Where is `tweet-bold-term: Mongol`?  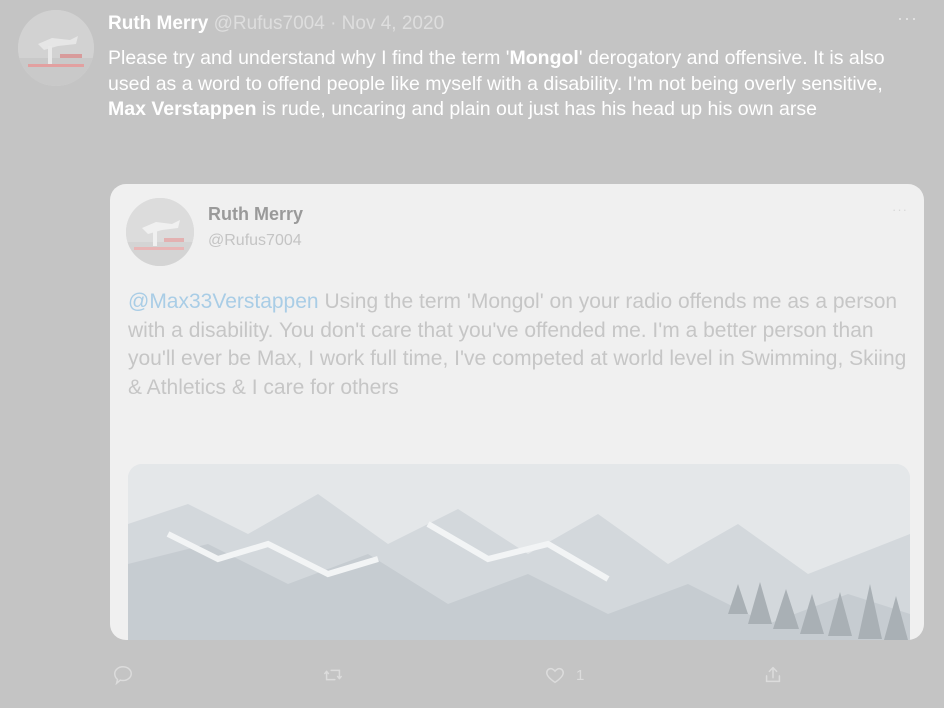 tweet-bold-term: Mongol is located at coordinates (544, 58).